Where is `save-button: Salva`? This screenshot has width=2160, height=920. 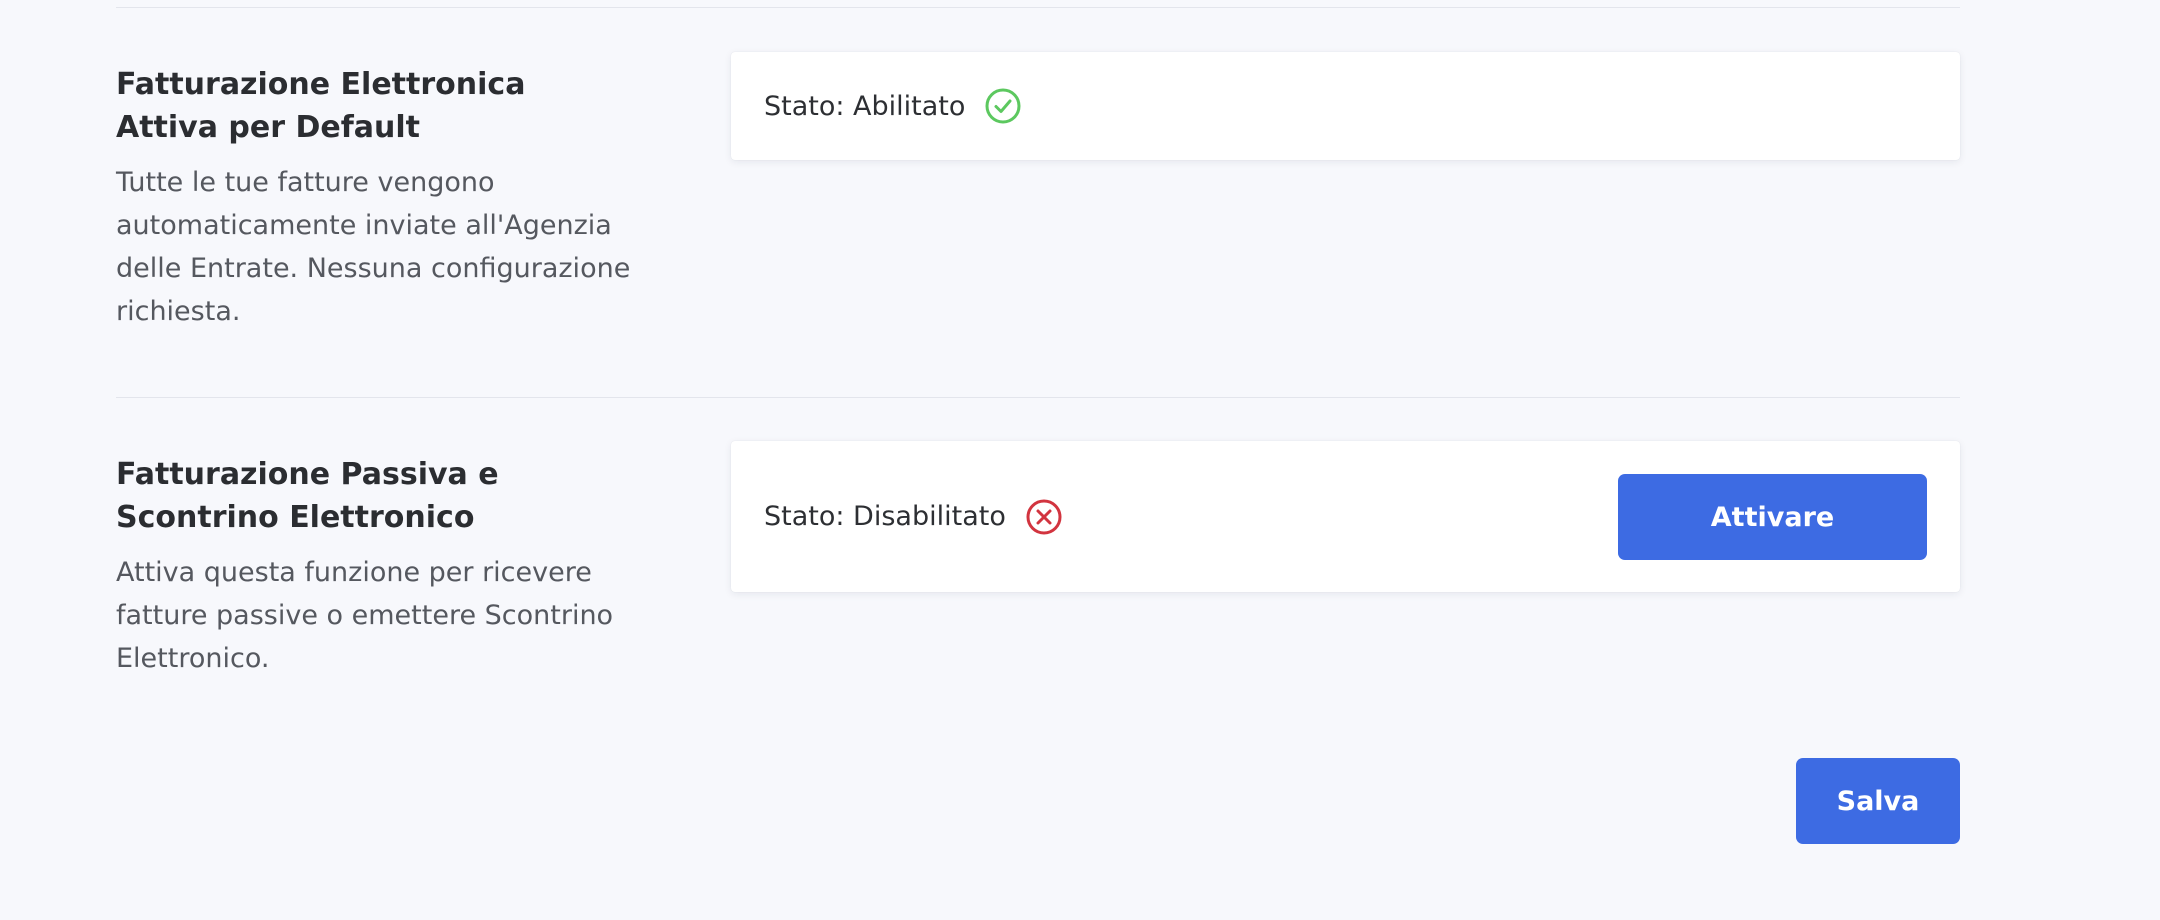 save-button: Salva is located at coordinates (1878, 801).